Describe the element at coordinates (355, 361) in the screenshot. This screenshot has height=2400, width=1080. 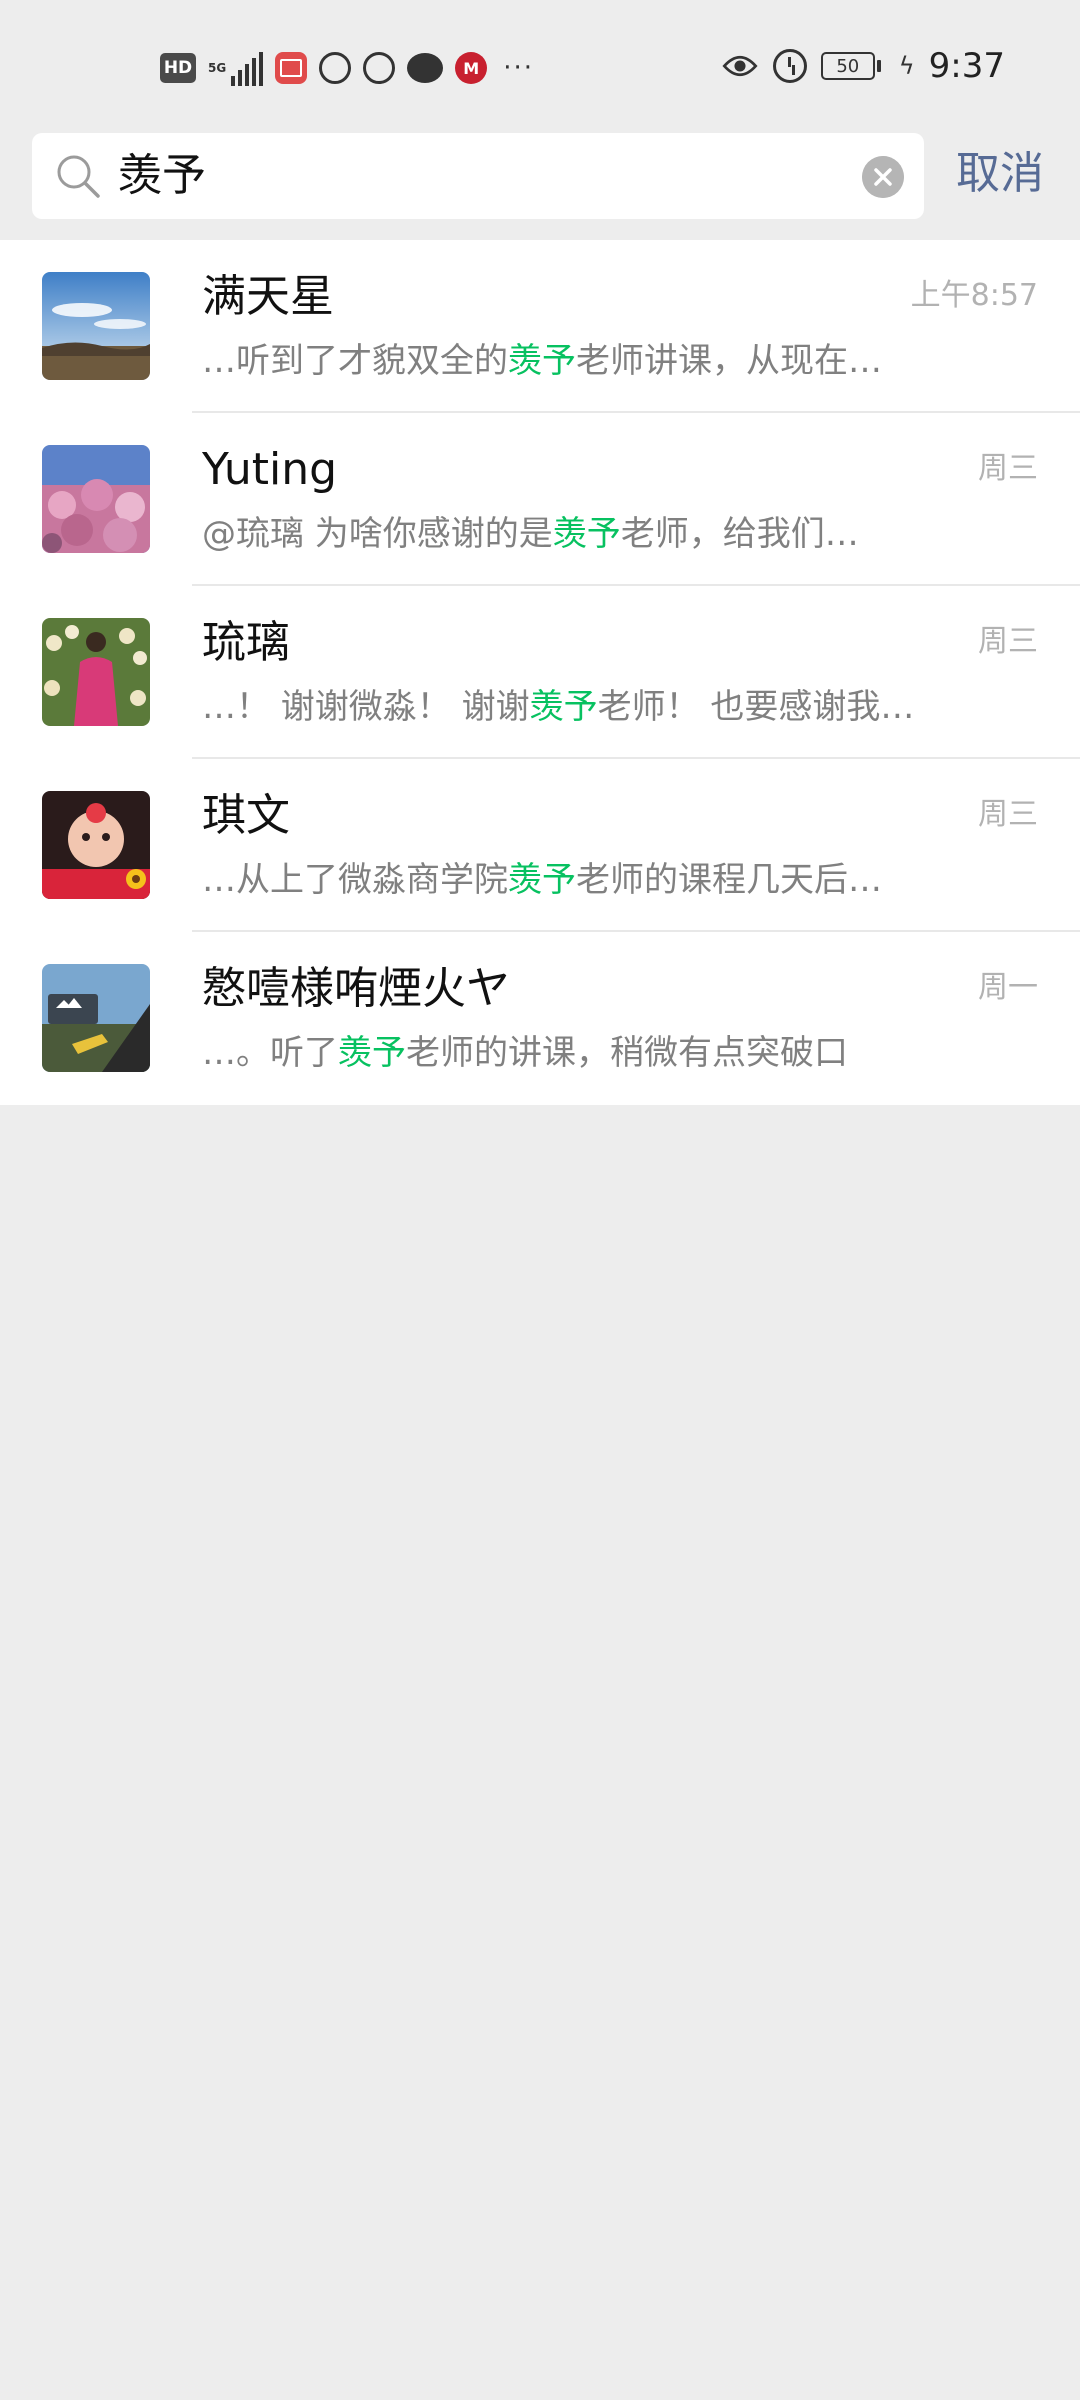
I see `snippet-text: …听到了才貌双全的` at that location.